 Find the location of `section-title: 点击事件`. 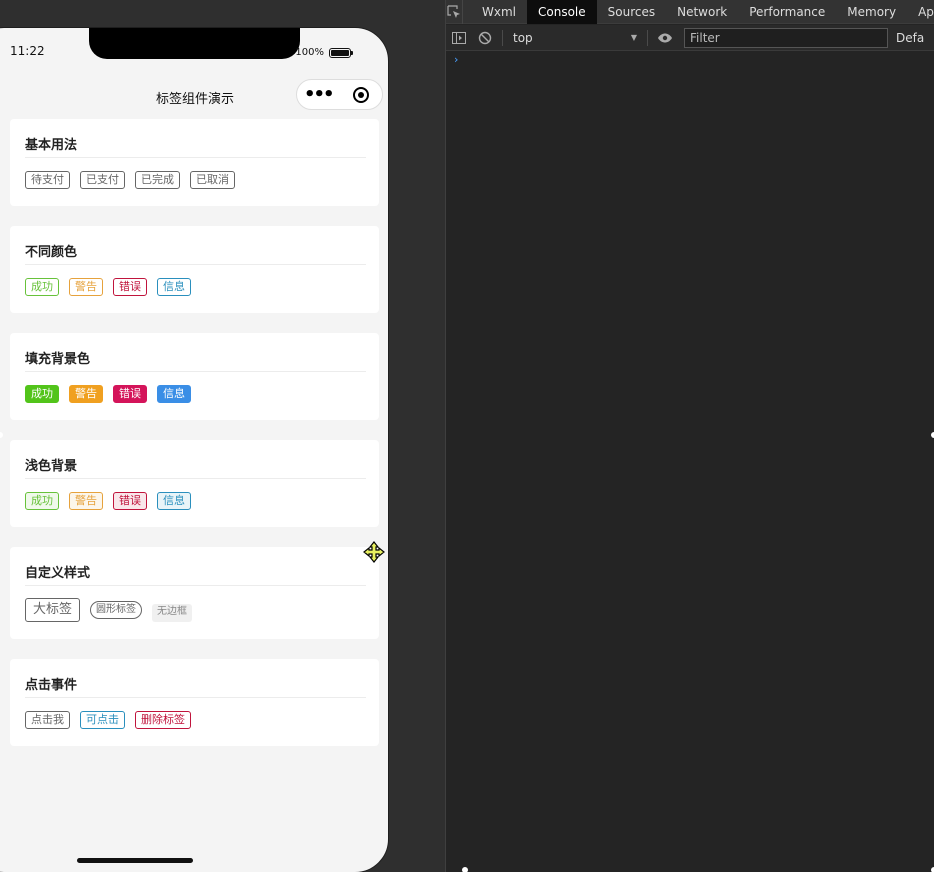

section-title: 点击事件 is located at coordinates (51, 685).